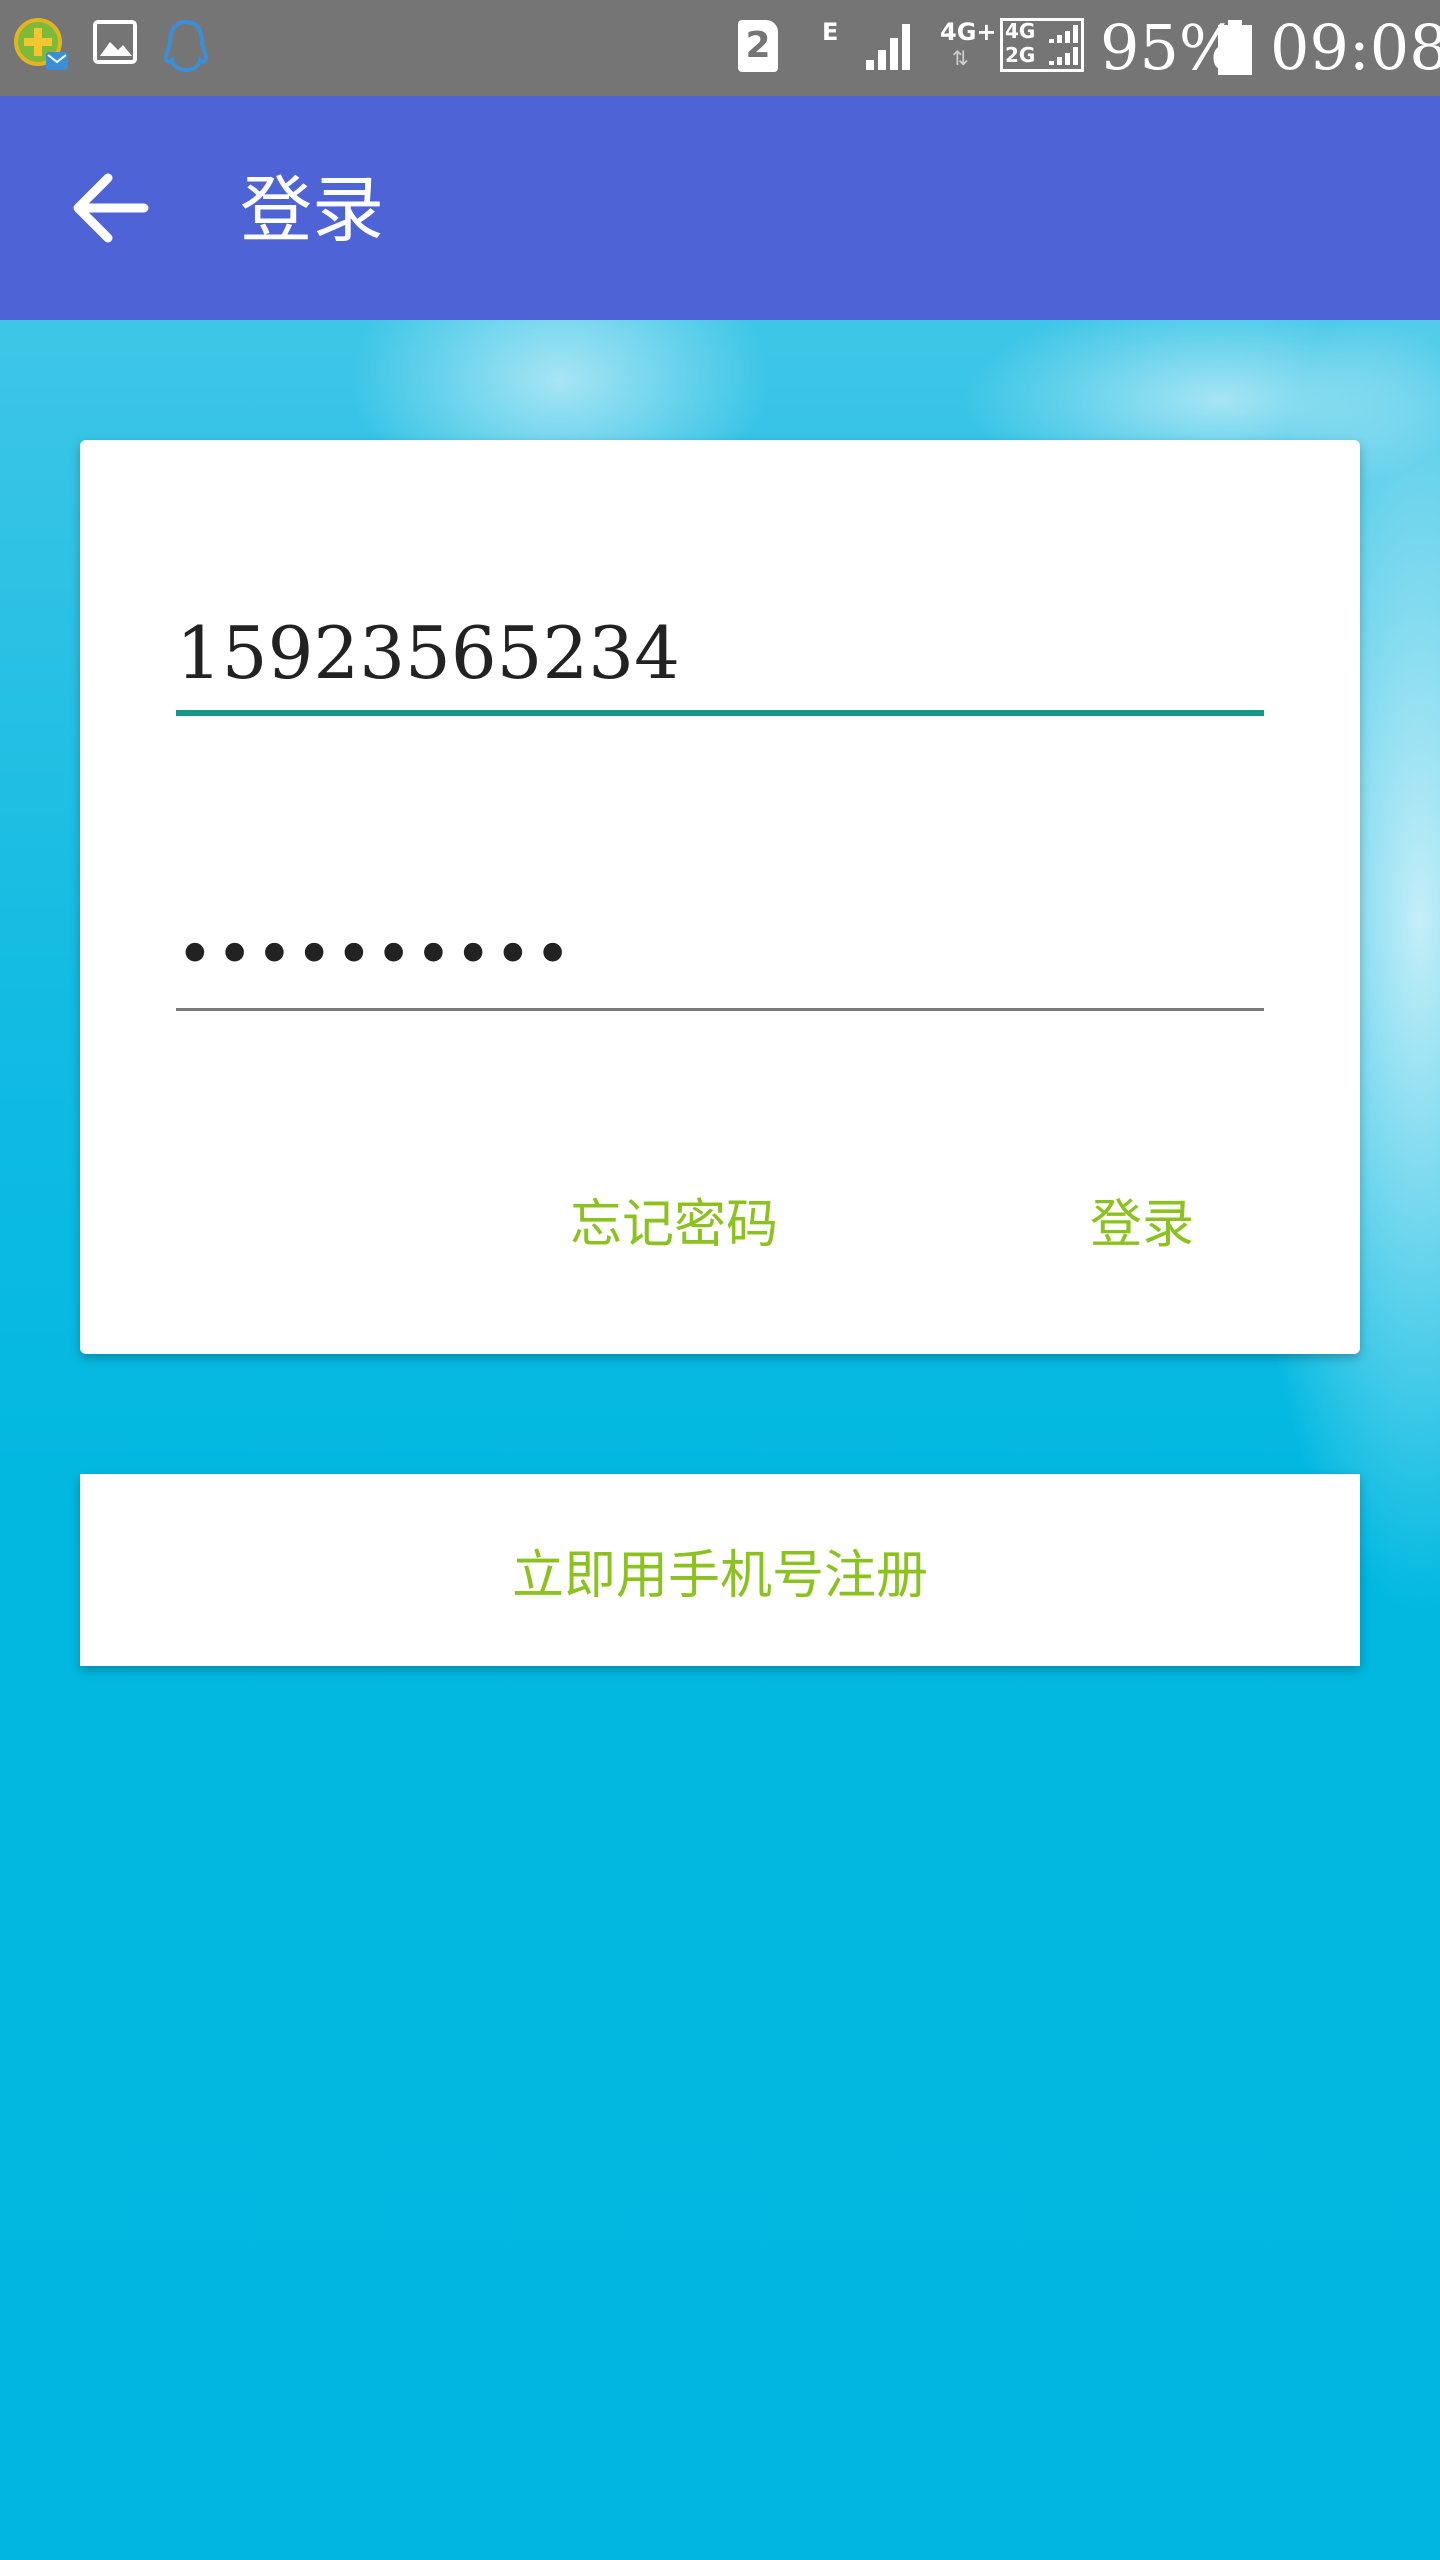 This screenshot has height=2560, width=1440. What do you see at coordinates (888, 47) in the screenshot?
I see `signal-icon` at bounding box center [888, 47].